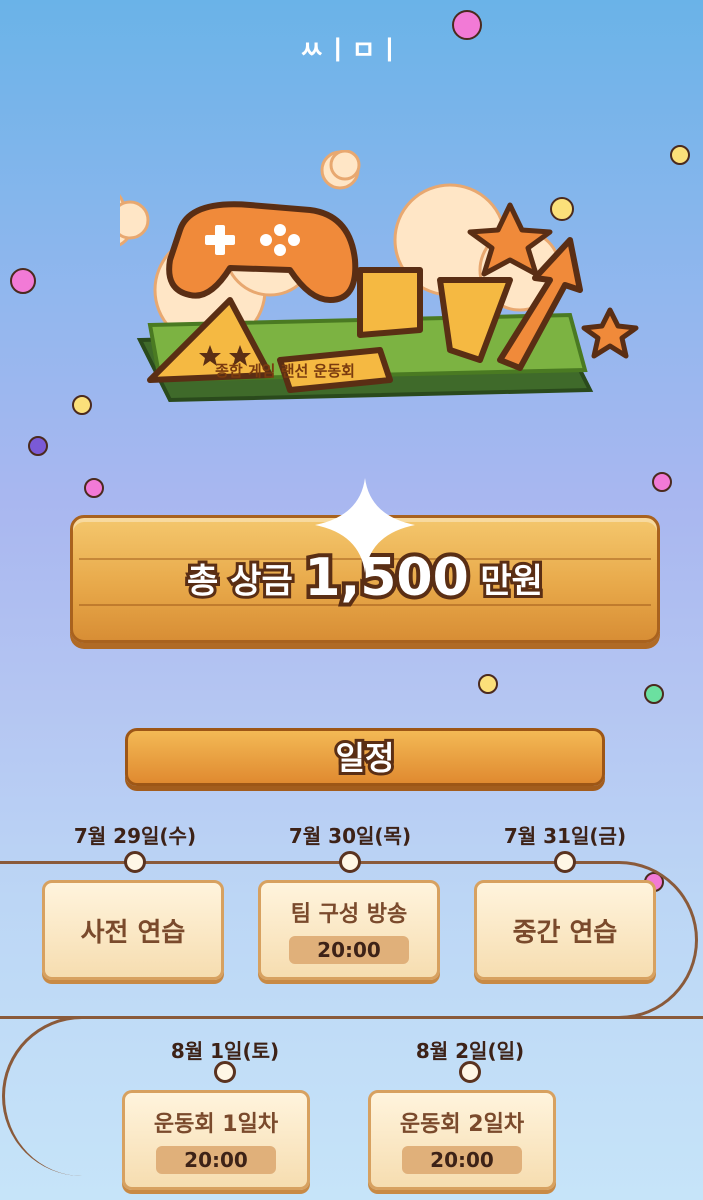 The image size is (703, 1200). Describe the element at coordinates (216, 1140) in the screenshot. I see `event-card: 운동회 1일차 20:00` at that location.